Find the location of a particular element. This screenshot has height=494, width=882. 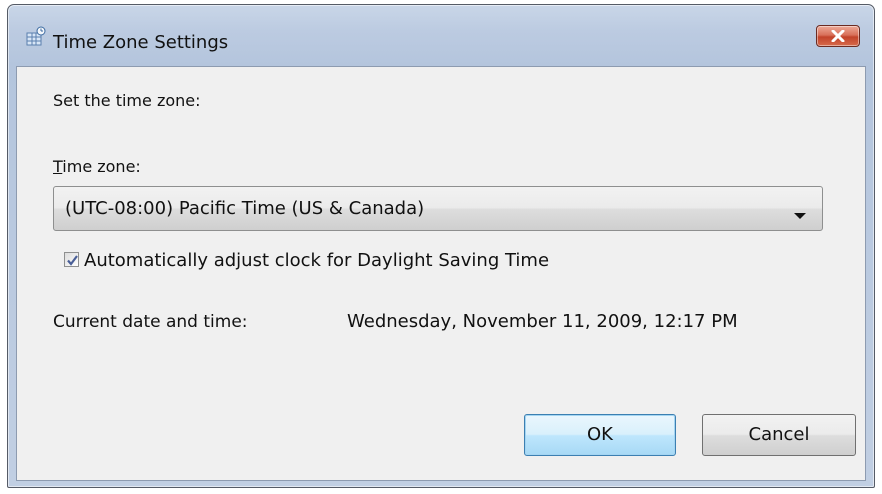

ok-button: OK is located at coordinates (600, 435).